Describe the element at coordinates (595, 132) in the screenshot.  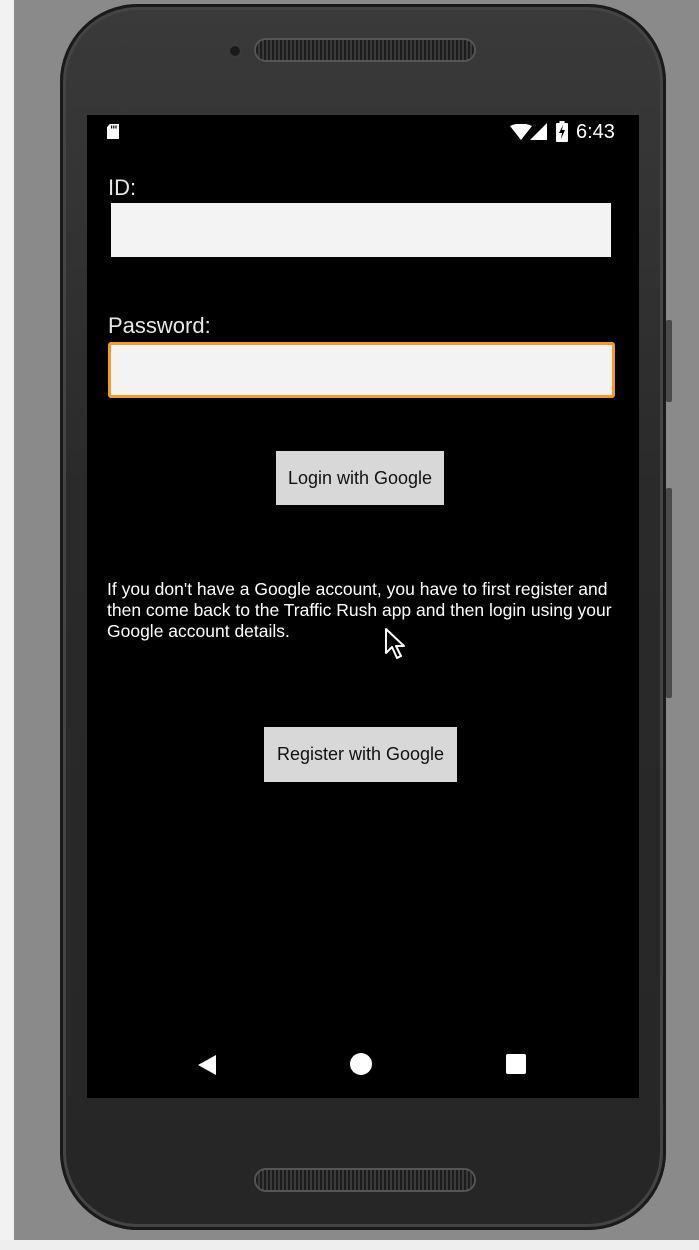
I see `status-clock: 6:43` at that location.